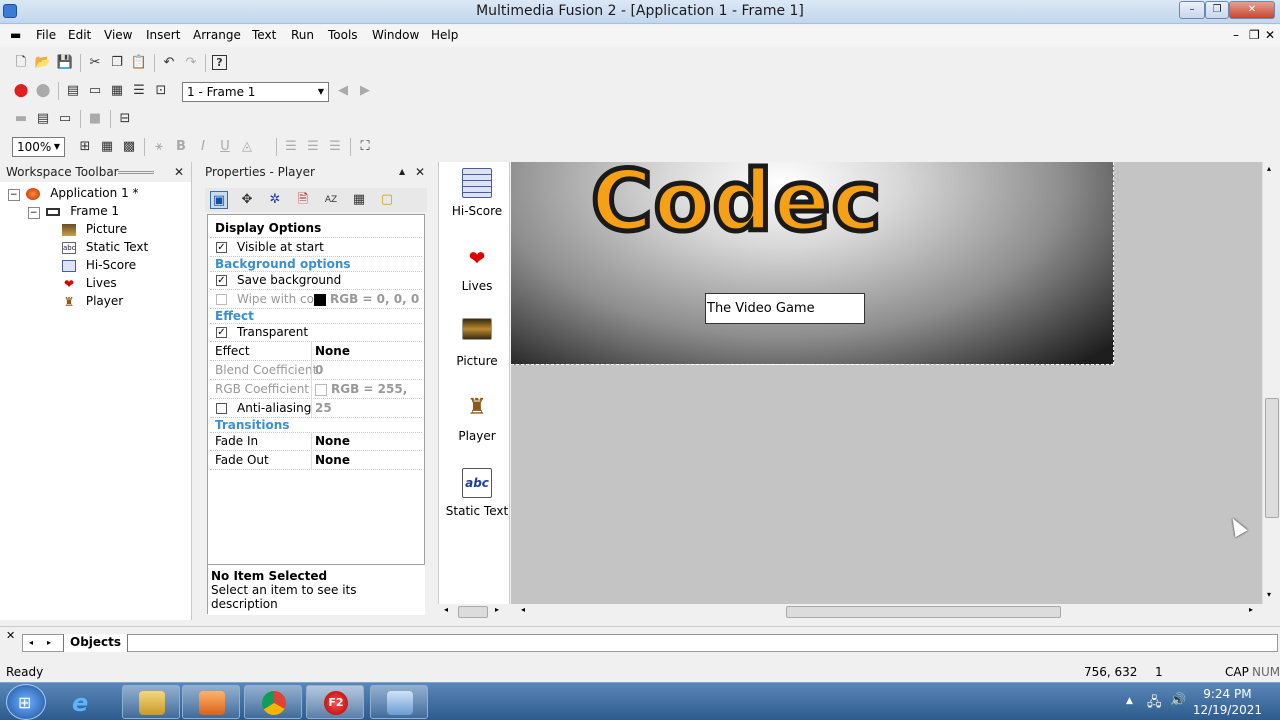 Image resolution: width=1280 pixels, height=720 pixels. What do you see at coordinates (43, 91) in the screenshot?
I see `record-icon: ⬤` at bounding box center [43, 91].